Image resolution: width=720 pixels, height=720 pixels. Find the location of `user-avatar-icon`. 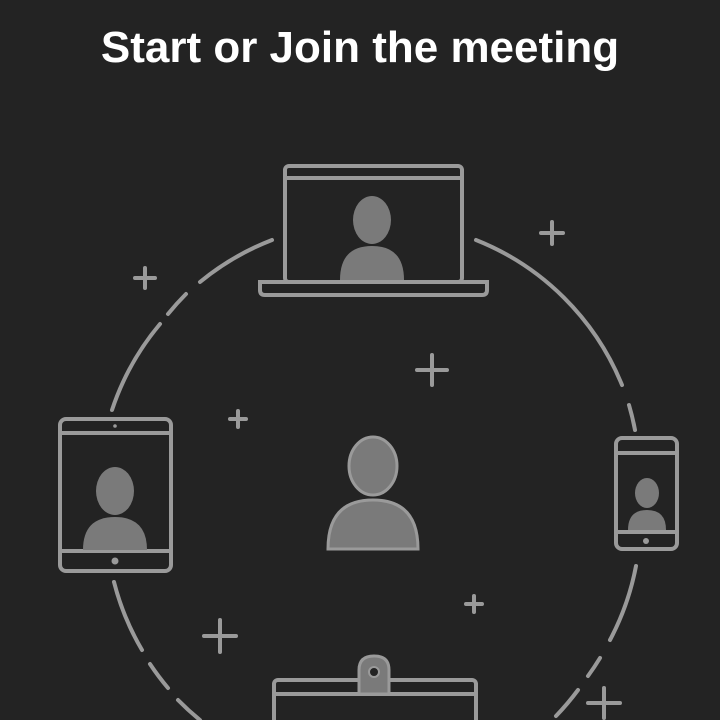

user-avatar-icon is located at coordinates (373, 493).